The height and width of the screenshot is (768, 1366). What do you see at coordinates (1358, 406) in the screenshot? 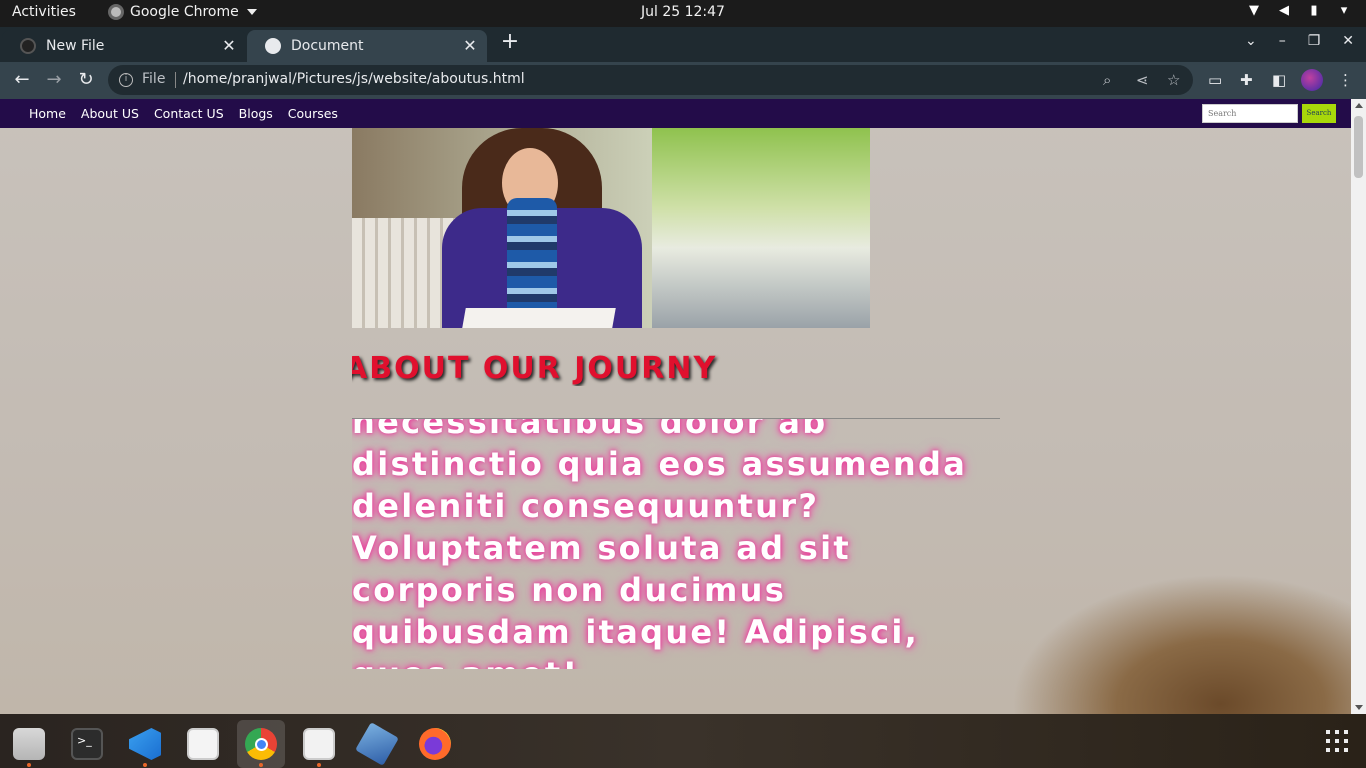
I see `page-scrollbar` at bounding box center [1358, 406].